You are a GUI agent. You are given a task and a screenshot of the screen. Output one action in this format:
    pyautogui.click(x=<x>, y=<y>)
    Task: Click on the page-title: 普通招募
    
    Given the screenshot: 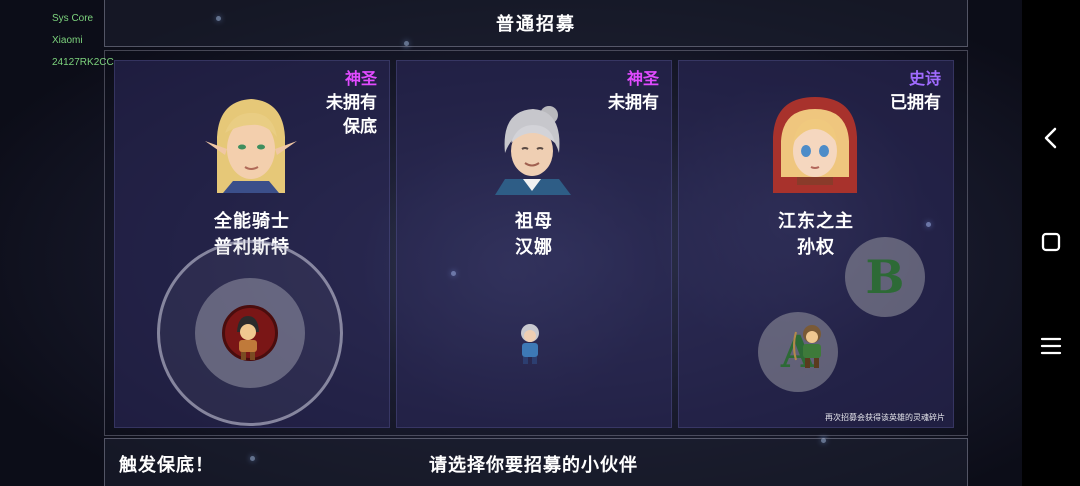 What is the action you would take?
    pyautogui.click(x=536, y=24)
    